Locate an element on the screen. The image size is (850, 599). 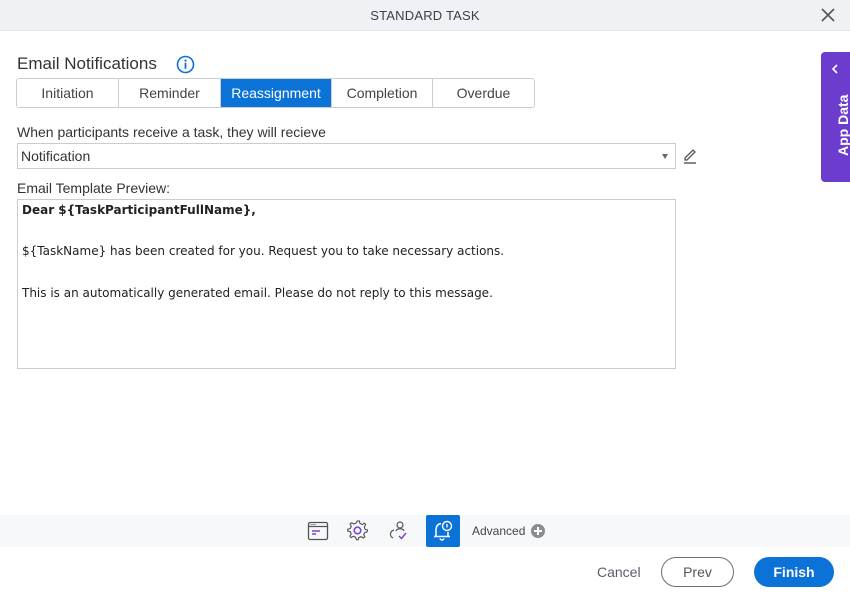
bottom-toolbar: Advanced is located at coordinates (425, 531).